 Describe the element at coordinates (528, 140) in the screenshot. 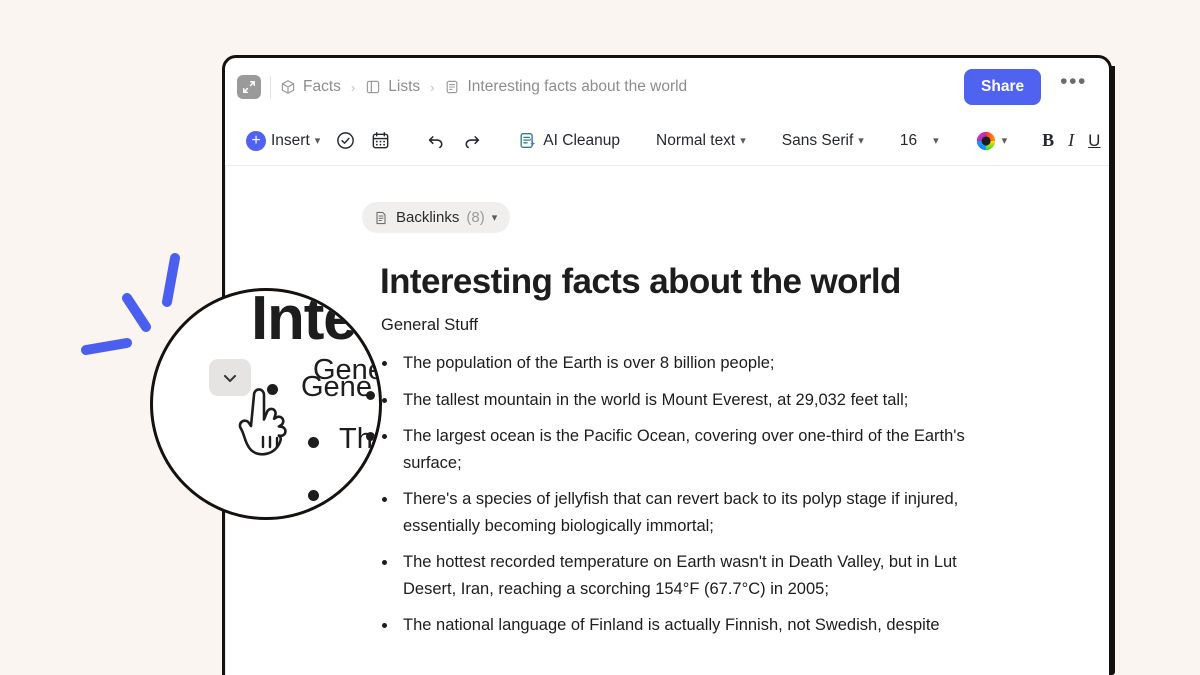

I see `ai-sparkle-document-icon` at that location.